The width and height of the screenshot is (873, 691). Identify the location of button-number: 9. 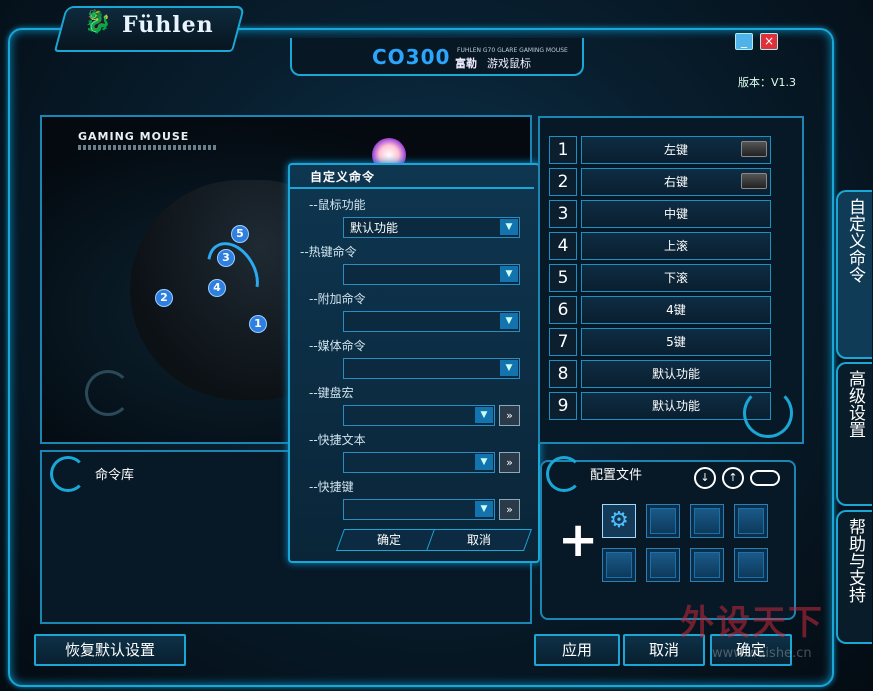
(563, 406).